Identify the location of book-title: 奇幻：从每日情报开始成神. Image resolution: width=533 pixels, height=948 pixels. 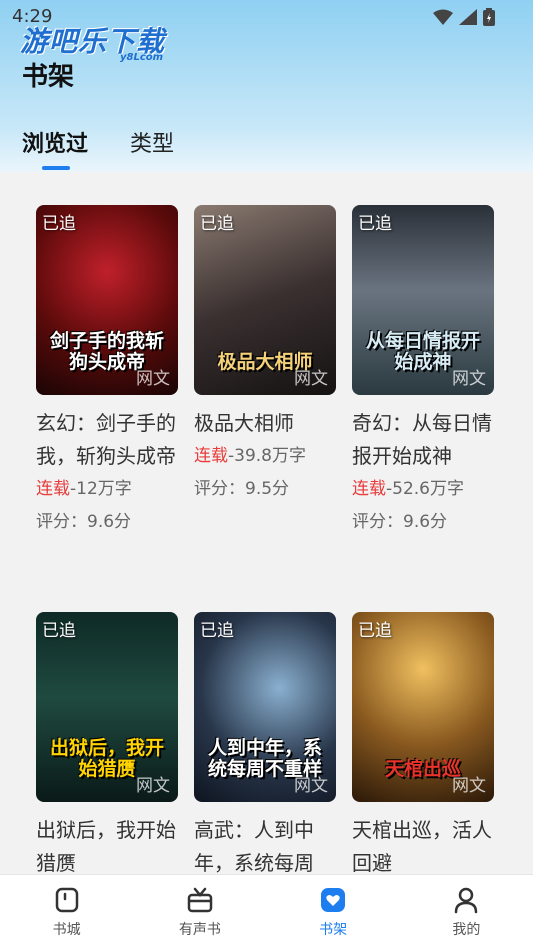
(422, 439).